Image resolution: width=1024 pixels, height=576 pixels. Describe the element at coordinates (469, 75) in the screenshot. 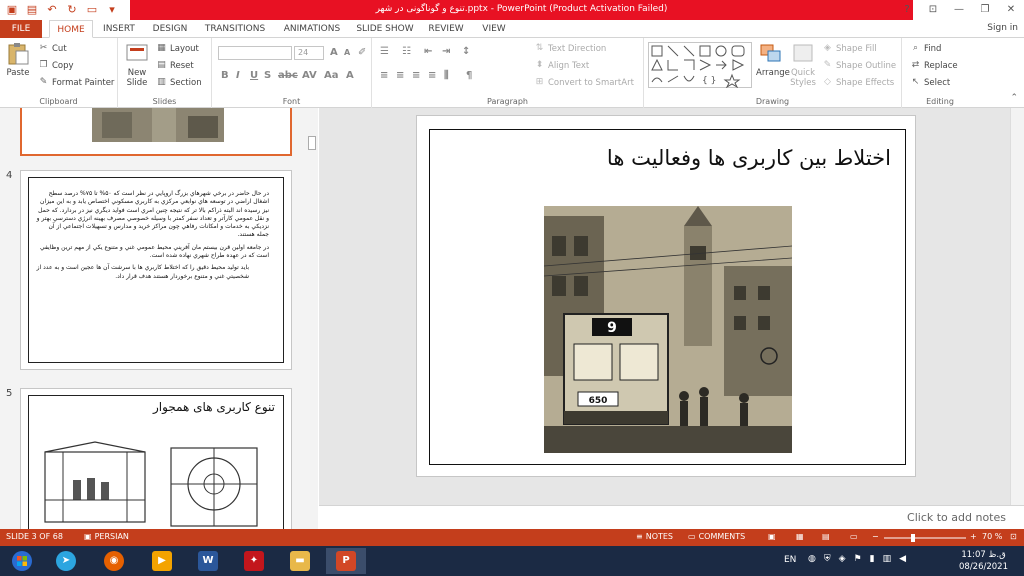

I see `rtl-icon: ¶` at that location.